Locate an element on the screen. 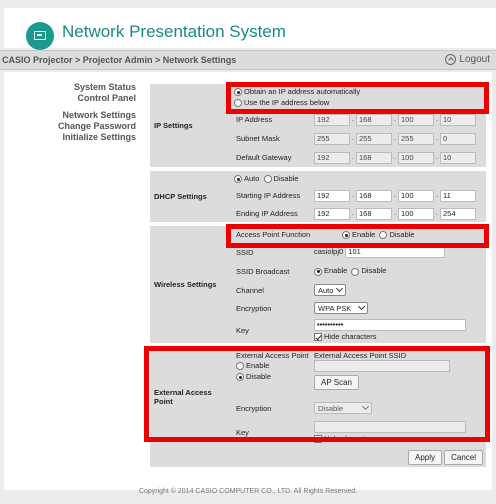  dhcp-disable-label: Disable is located at coordinates (286, 178).